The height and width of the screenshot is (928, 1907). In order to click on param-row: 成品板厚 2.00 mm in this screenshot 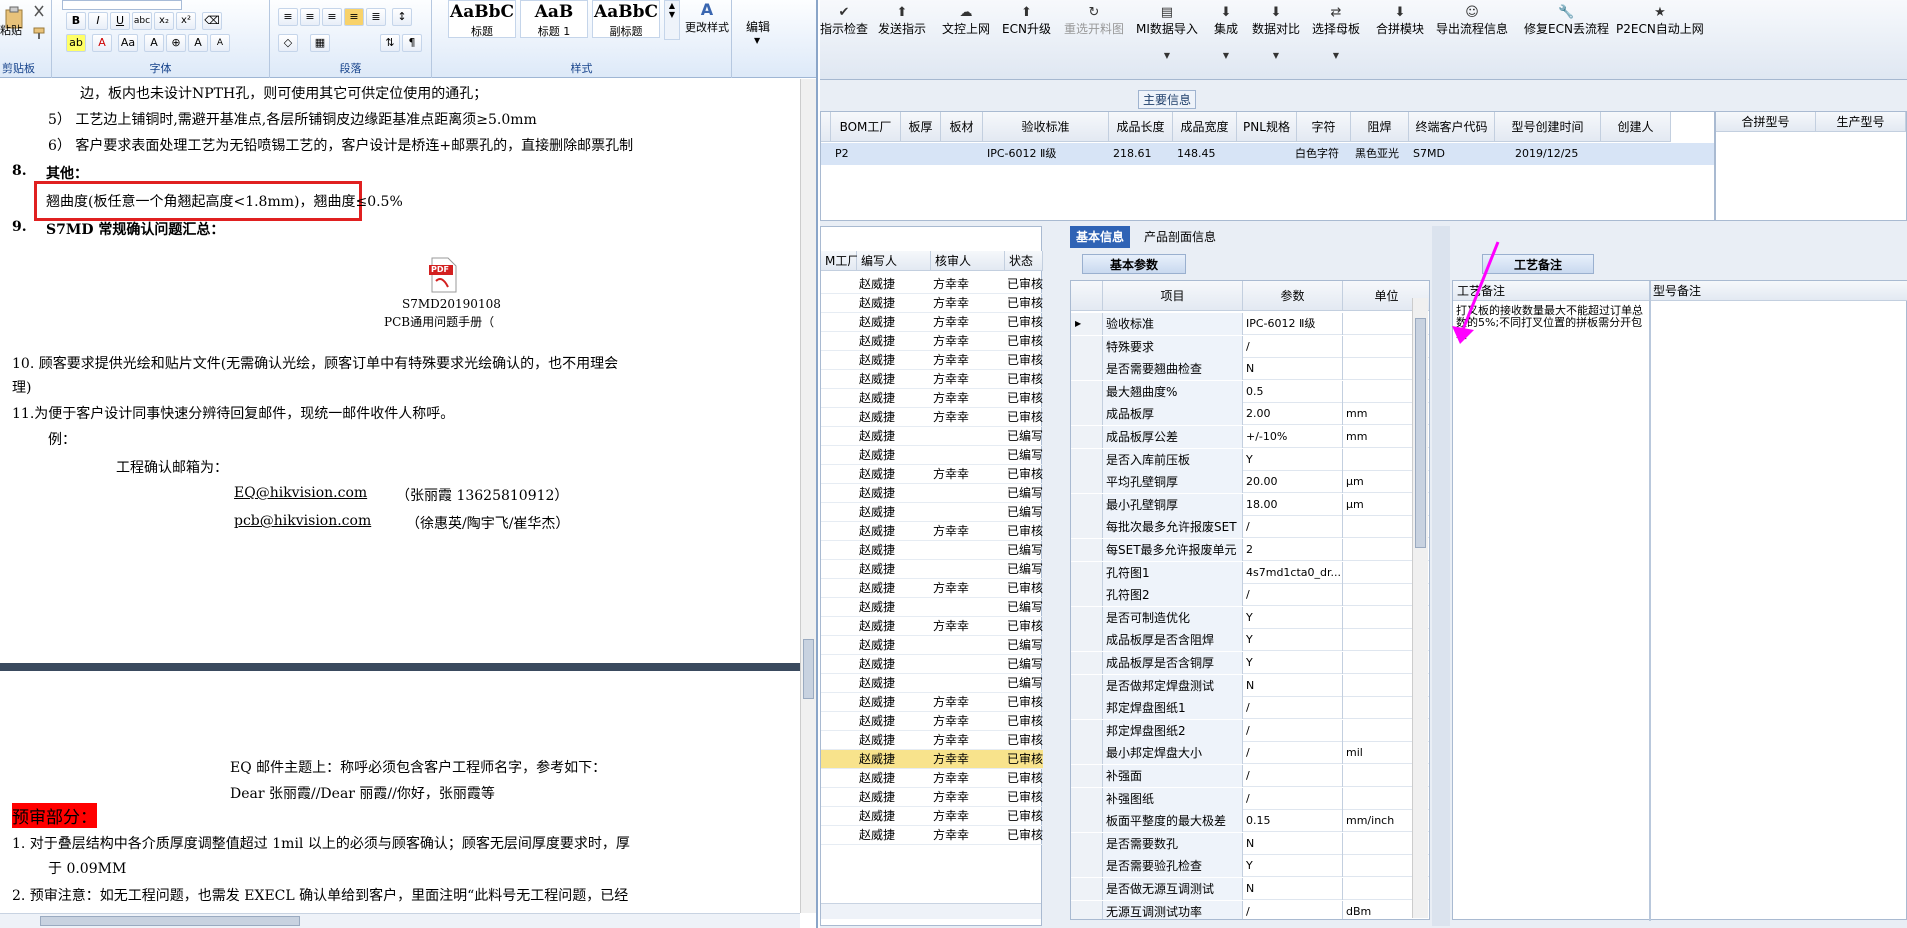, I will do `click(1250, 414)`.